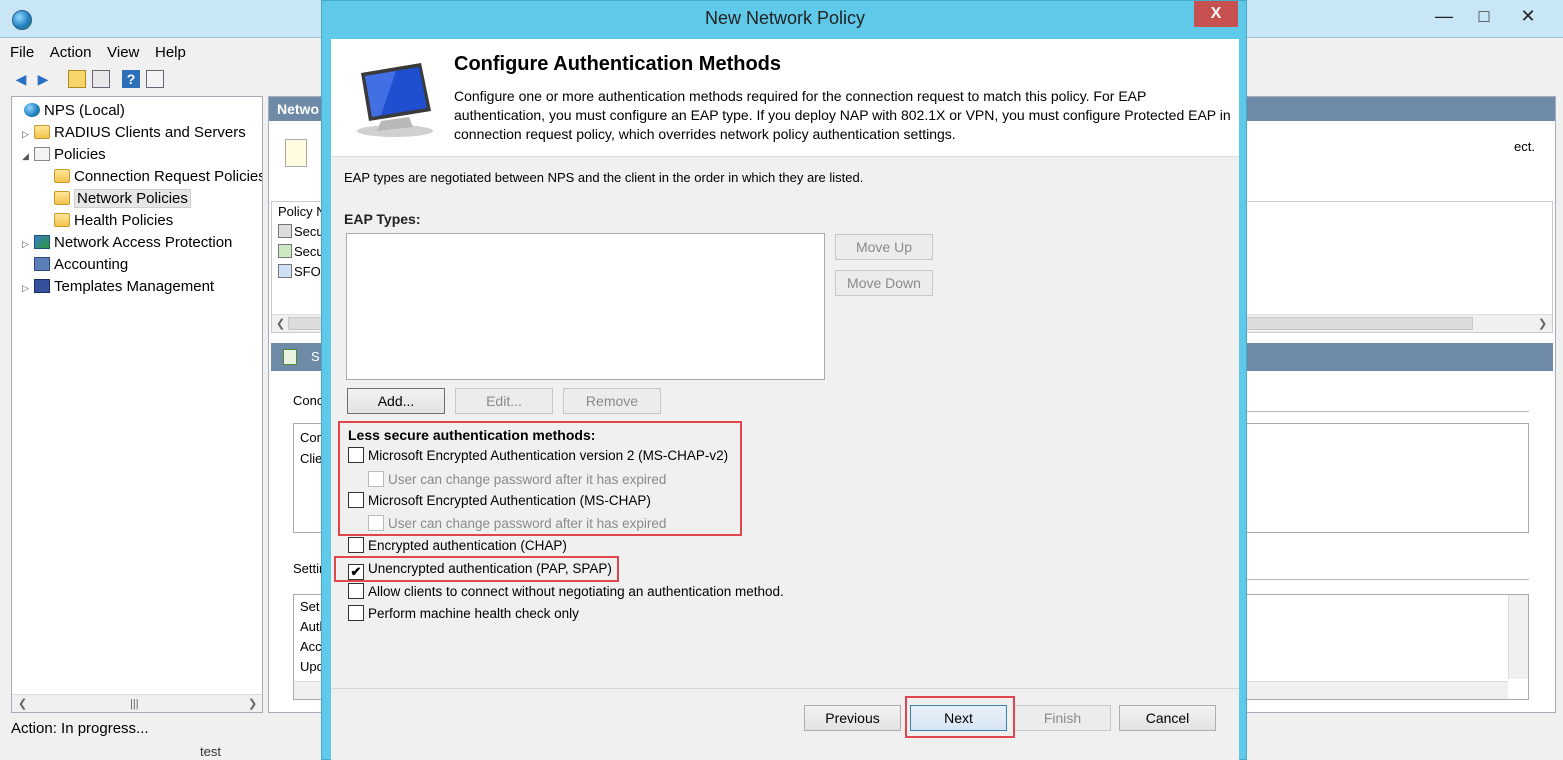  I want to click on conditions-label: Conc, so click(308, 400).